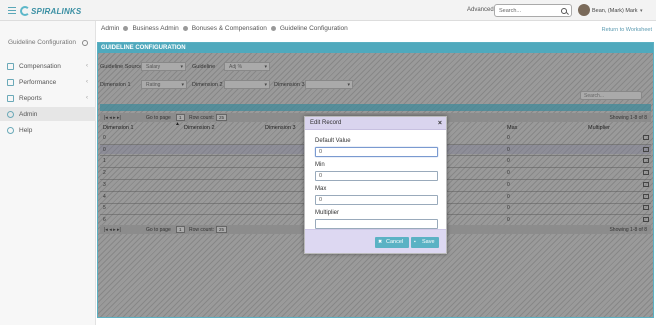 The height and width of the screenshot is (325, 656). What do you see at coordinates (10, 98) in the screenshot?
I see `reports-icon` at bounding box center [10, 98].